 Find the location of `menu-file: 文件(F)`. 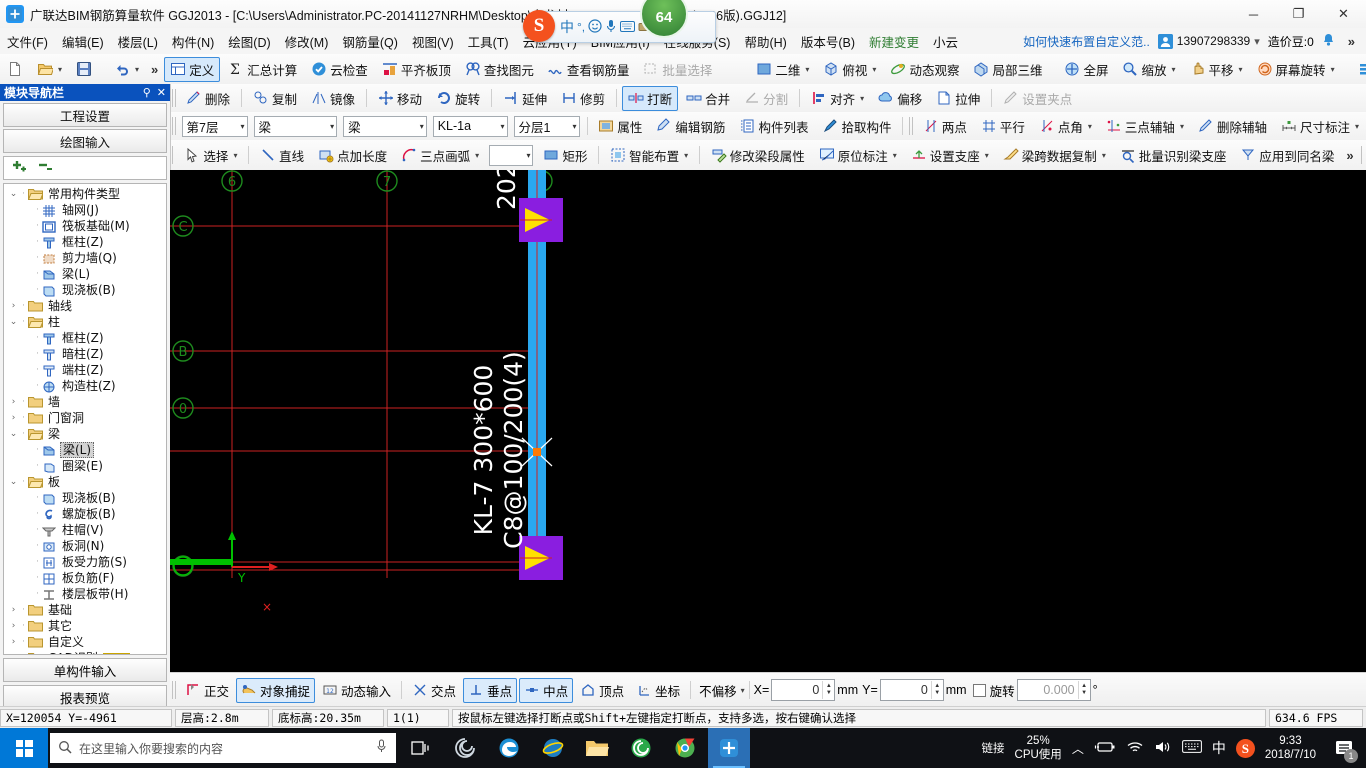

menu-file: 文件(F) is located at coordinates (27, 41).